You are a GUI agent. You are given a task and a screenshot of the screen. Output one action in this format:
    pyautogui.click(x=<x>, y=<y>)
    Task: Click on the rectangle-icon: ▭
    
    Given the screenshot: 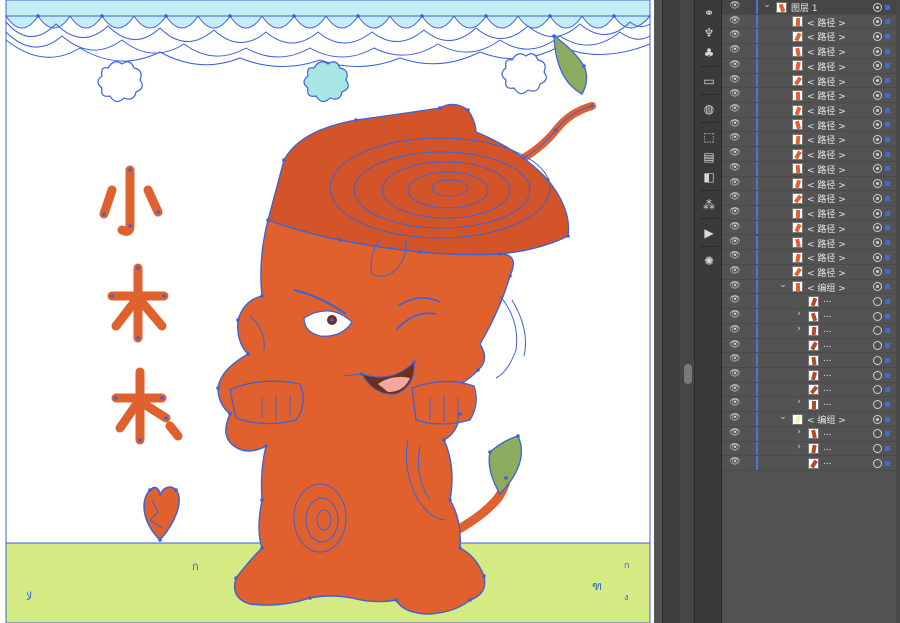 What is the action you would take?
    pyautogui.click(x=709, y=81)
    